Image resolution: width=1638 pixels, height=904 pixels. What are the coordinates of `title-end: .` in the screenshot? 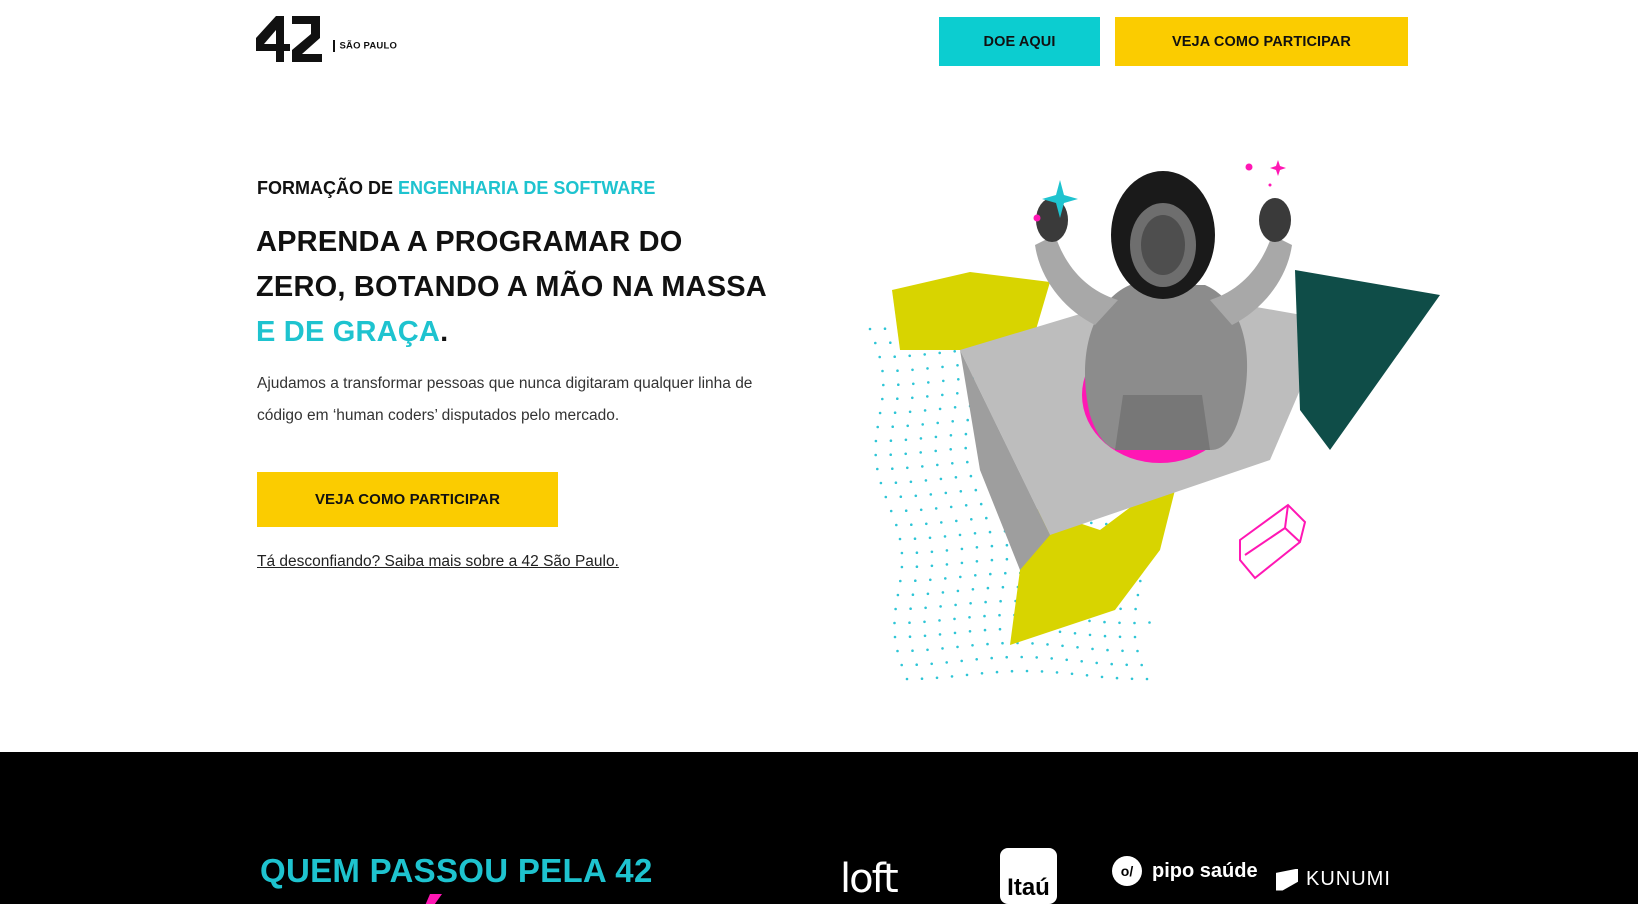 It's located at (444, 332).